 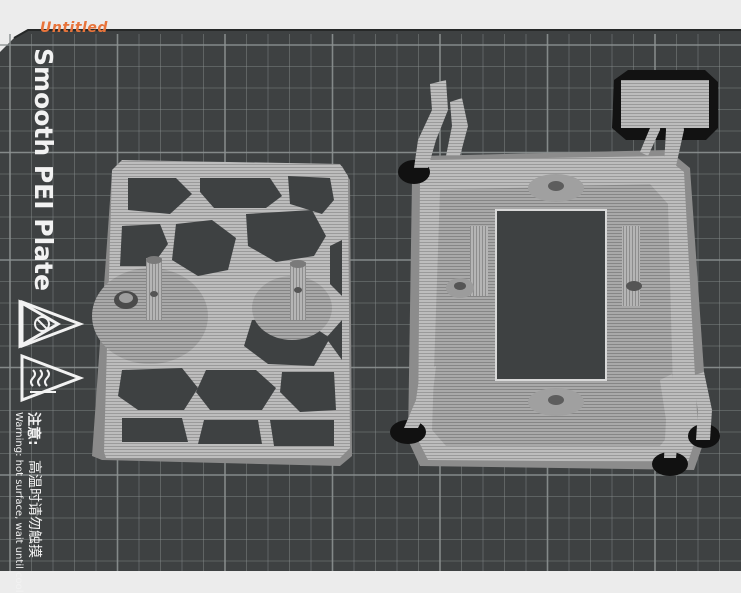 I want to click on plate-title: Untitled, so click(x=74, y=28).